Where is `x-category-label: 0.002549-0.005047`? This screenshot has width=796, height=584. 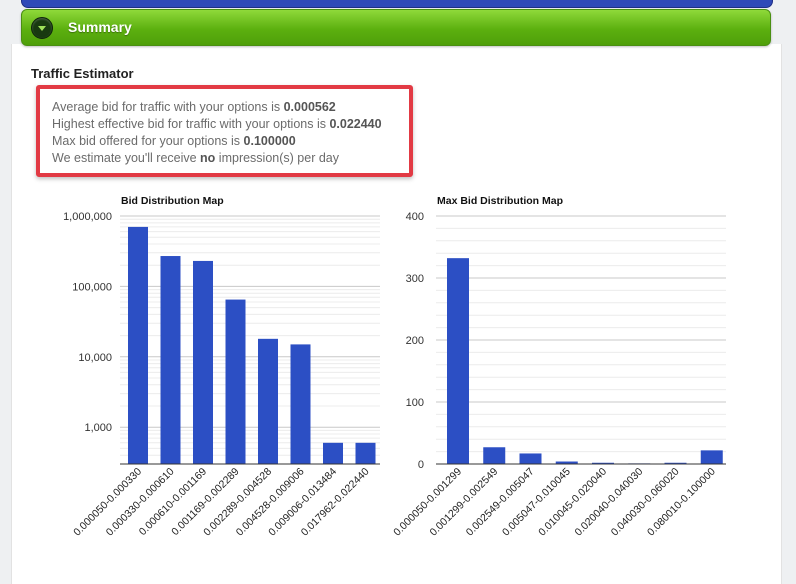
x-category-label: 0.002549-0.005047 is located at coordinates (500, 502).